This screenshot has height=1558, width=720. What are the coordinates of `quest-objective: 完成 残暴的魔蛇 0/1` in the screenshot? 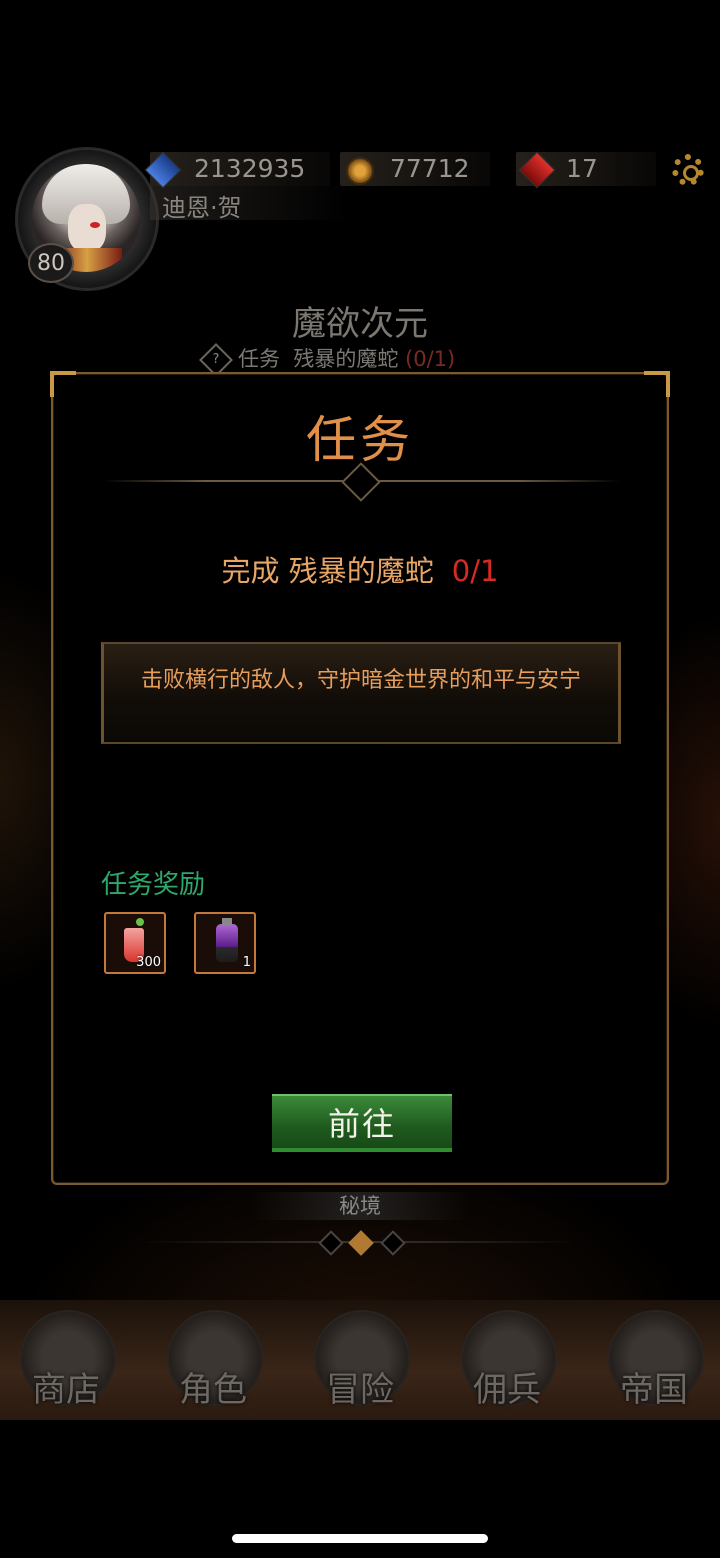 It's located at (360, 569).